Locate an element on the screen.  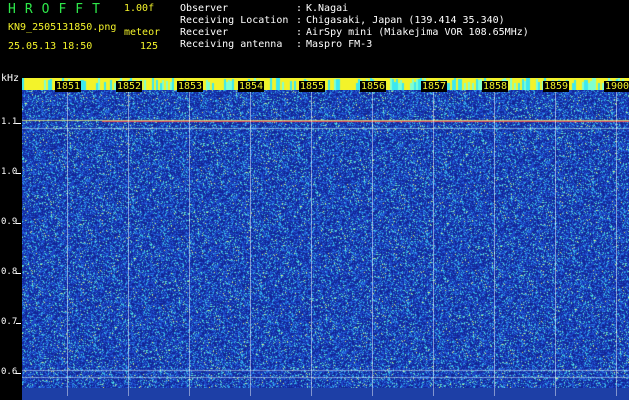
y-axis-unit: kHz is located at coordinates (10, 78).